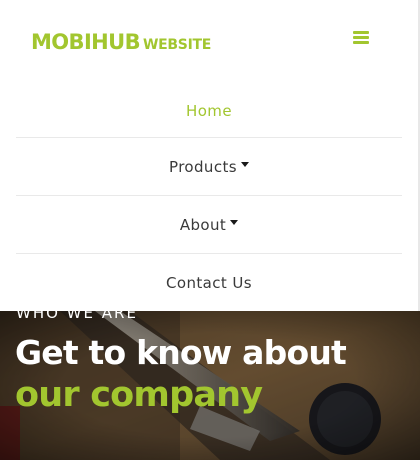 This screenshot has width=420, height=460. I want to click on hamburger-menu-icon, so click(361, 38).